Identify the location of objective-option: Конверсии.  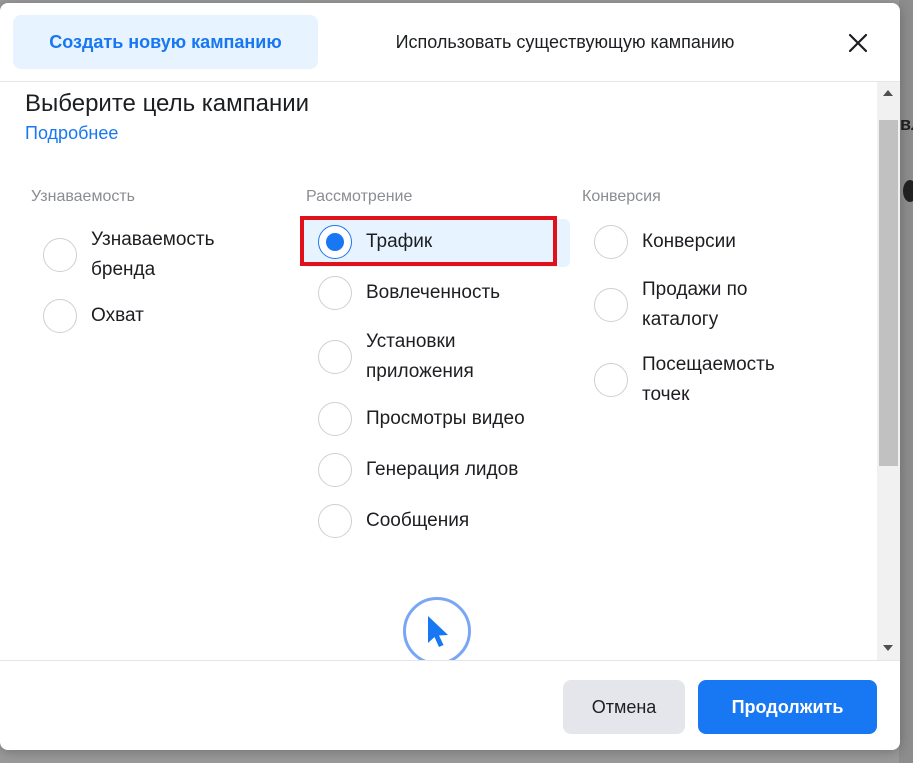
(714, 242).